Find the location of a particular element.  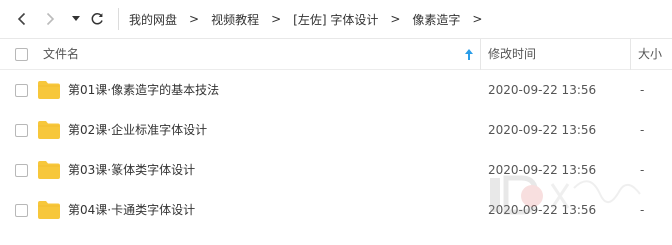

chevron-right-icon is located at coordinates (50, 19).